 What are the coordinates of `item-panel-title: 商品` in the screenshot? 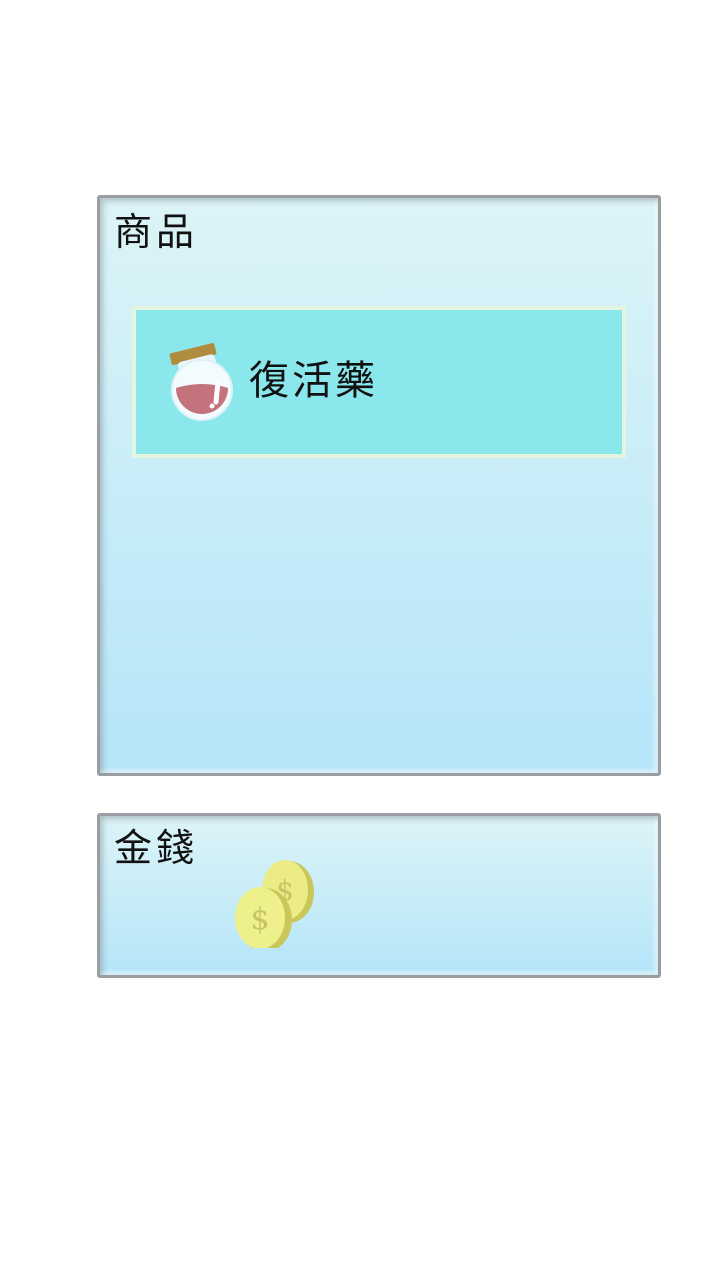 It's located at (156, 232).